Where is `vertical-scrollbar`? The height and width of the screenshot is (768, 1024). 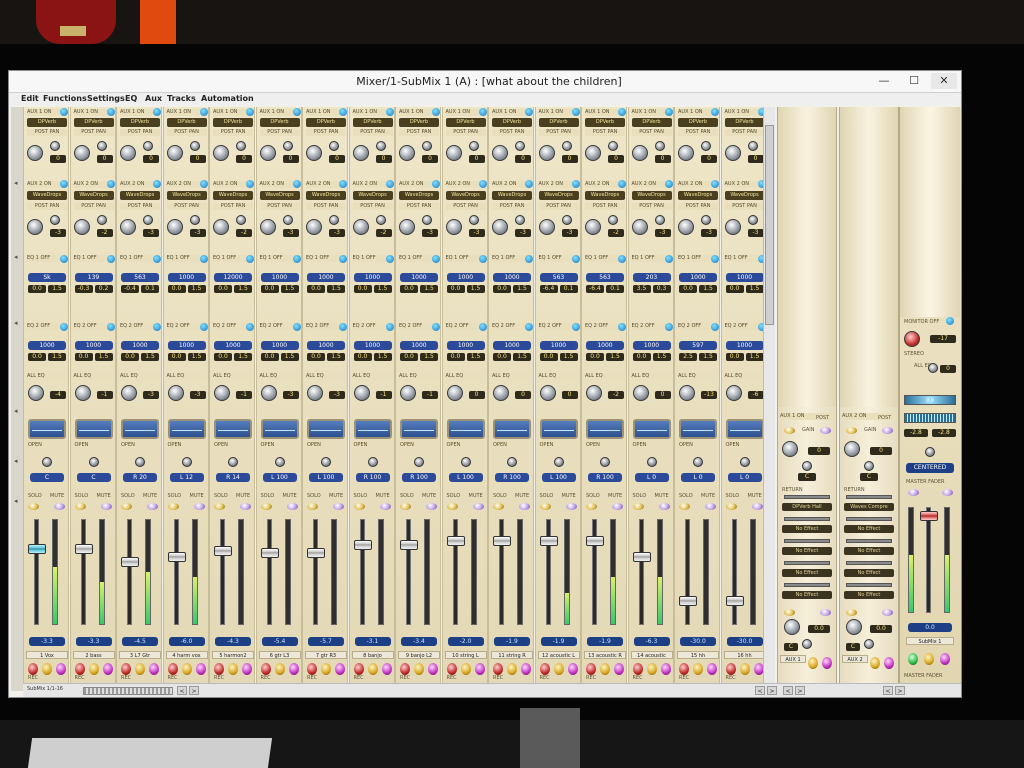
vertical-scrollbar is located at coordinates (769, 395).